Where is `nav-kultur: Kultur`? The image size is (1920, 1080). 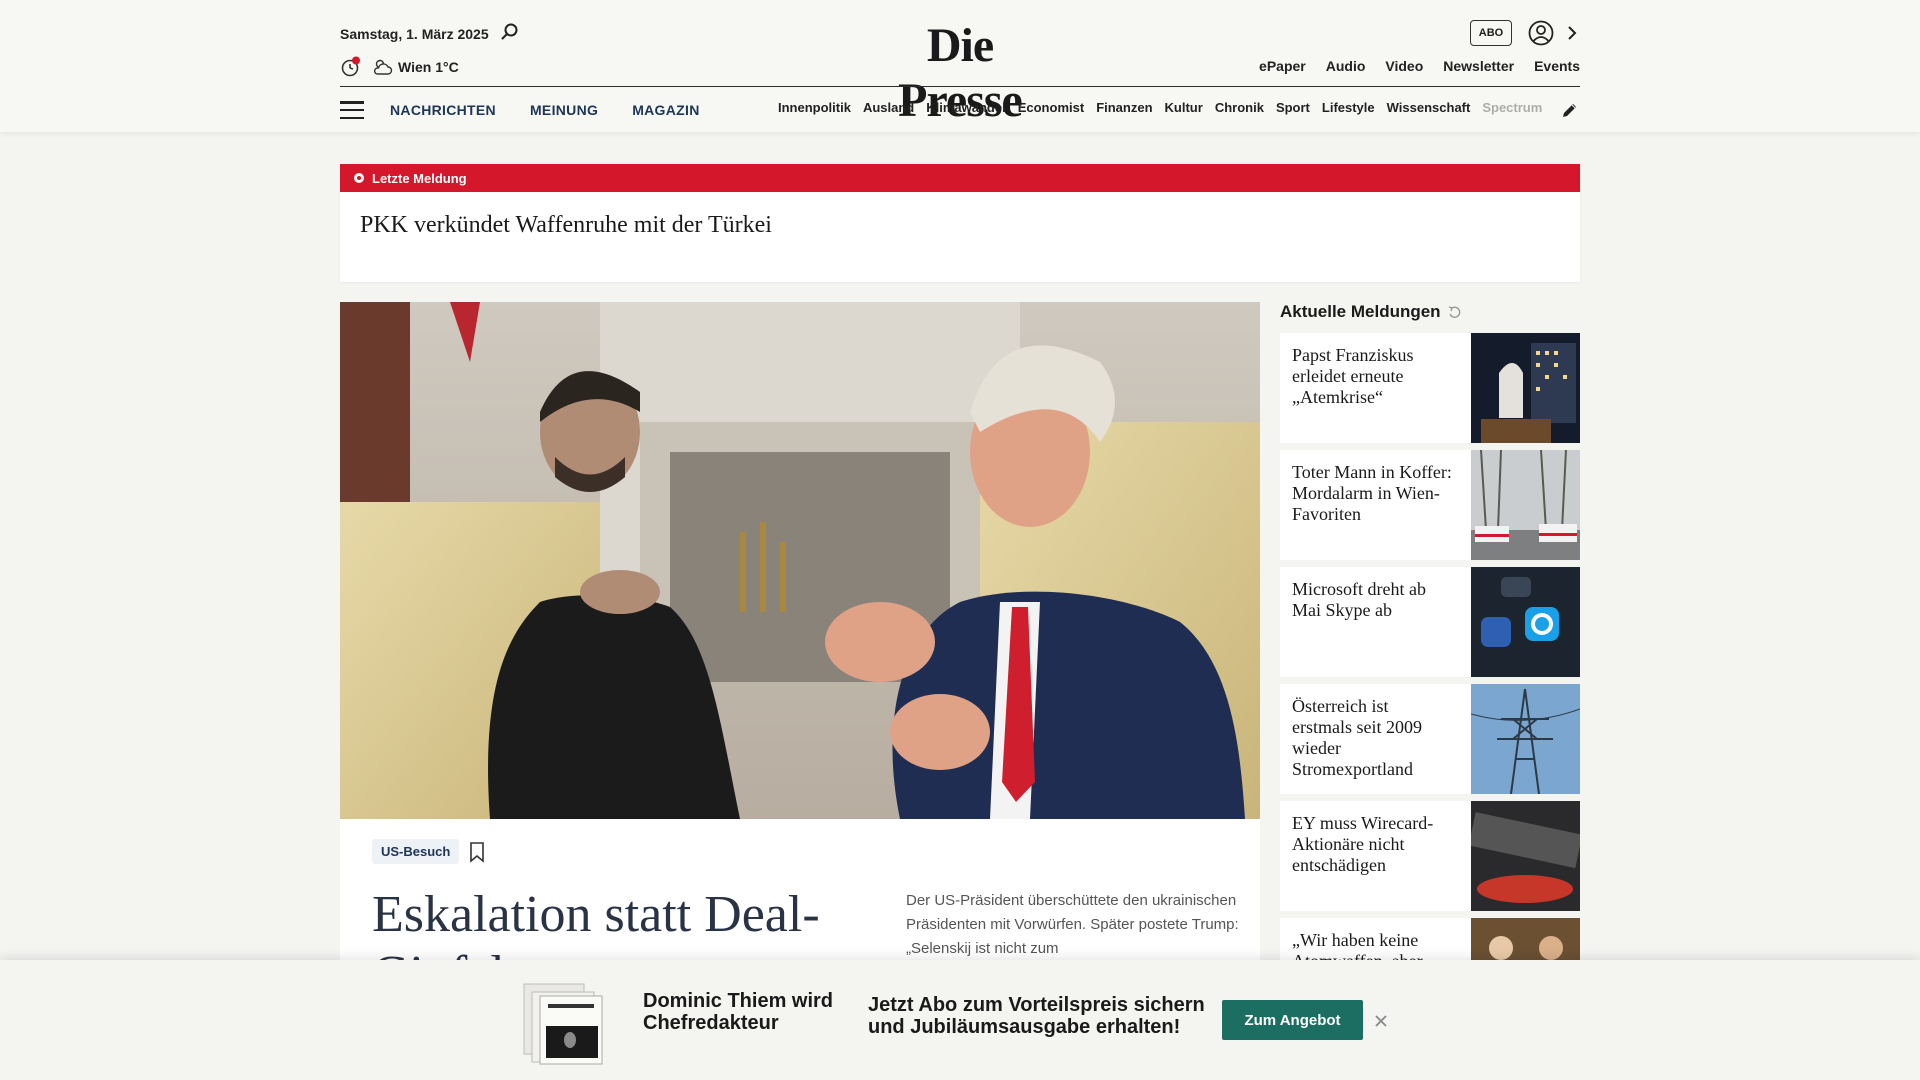
nav-kultur: Kultur is located at coordinates (1184, 107).